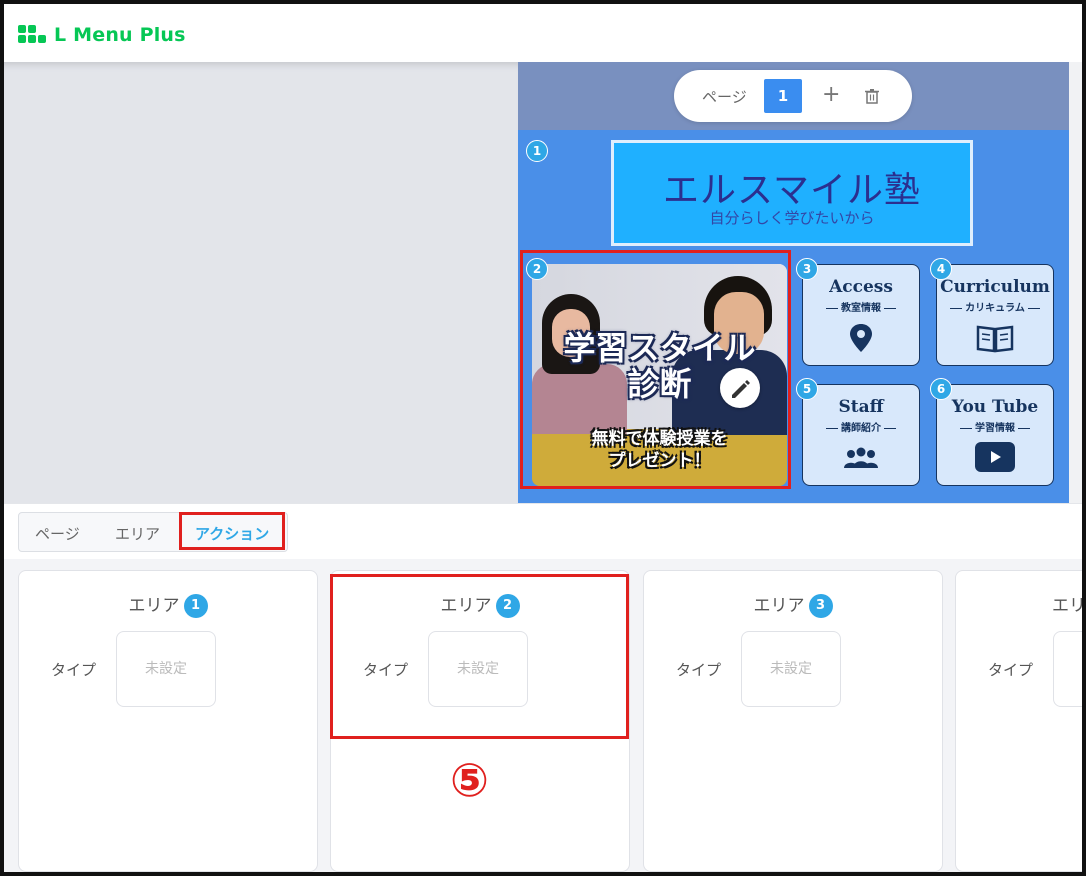  I want to click on app-logo: L Menu Plus, so click(102, 35).